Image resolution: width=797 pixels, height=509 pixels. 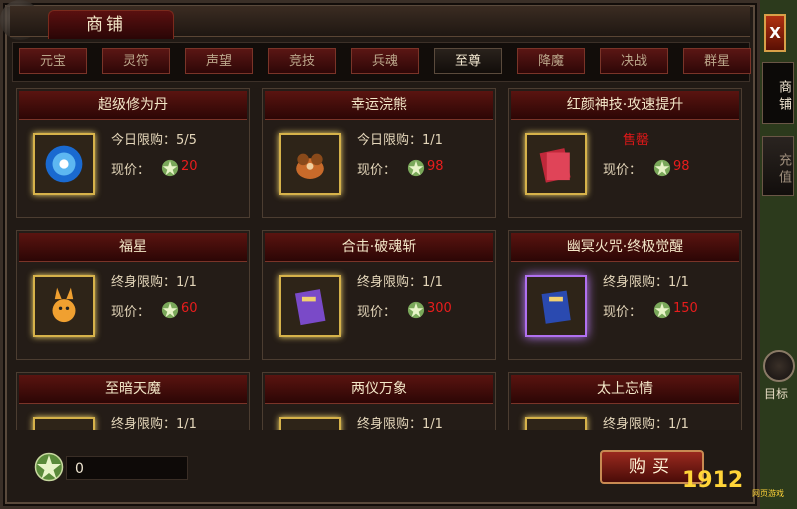 What do you see at coordinates (379, 295) in the screenshot?
I see `shop-item-card: 合击·破魂斩 终身限购：1/1 现价： 300` at bounding box center [379, 295].